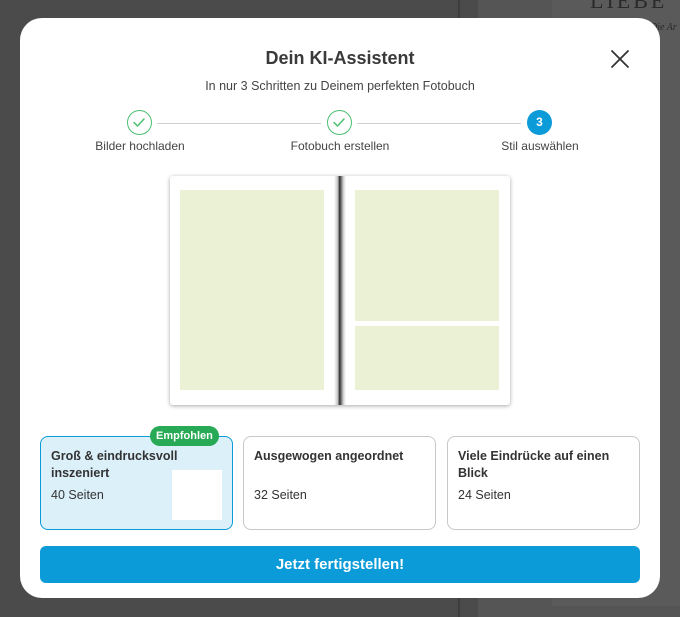  Describe the element at coordinates (329, 456) in the screenshot. I see `option-title: Ausgewogen angeordnet` at that location.